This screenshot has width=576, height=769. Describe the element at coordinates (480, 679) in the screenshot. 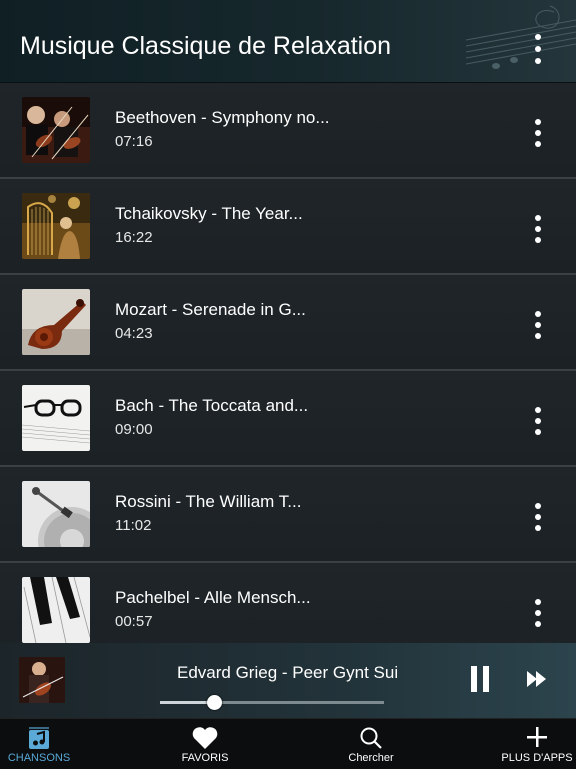

I see `pause-button` at that location.